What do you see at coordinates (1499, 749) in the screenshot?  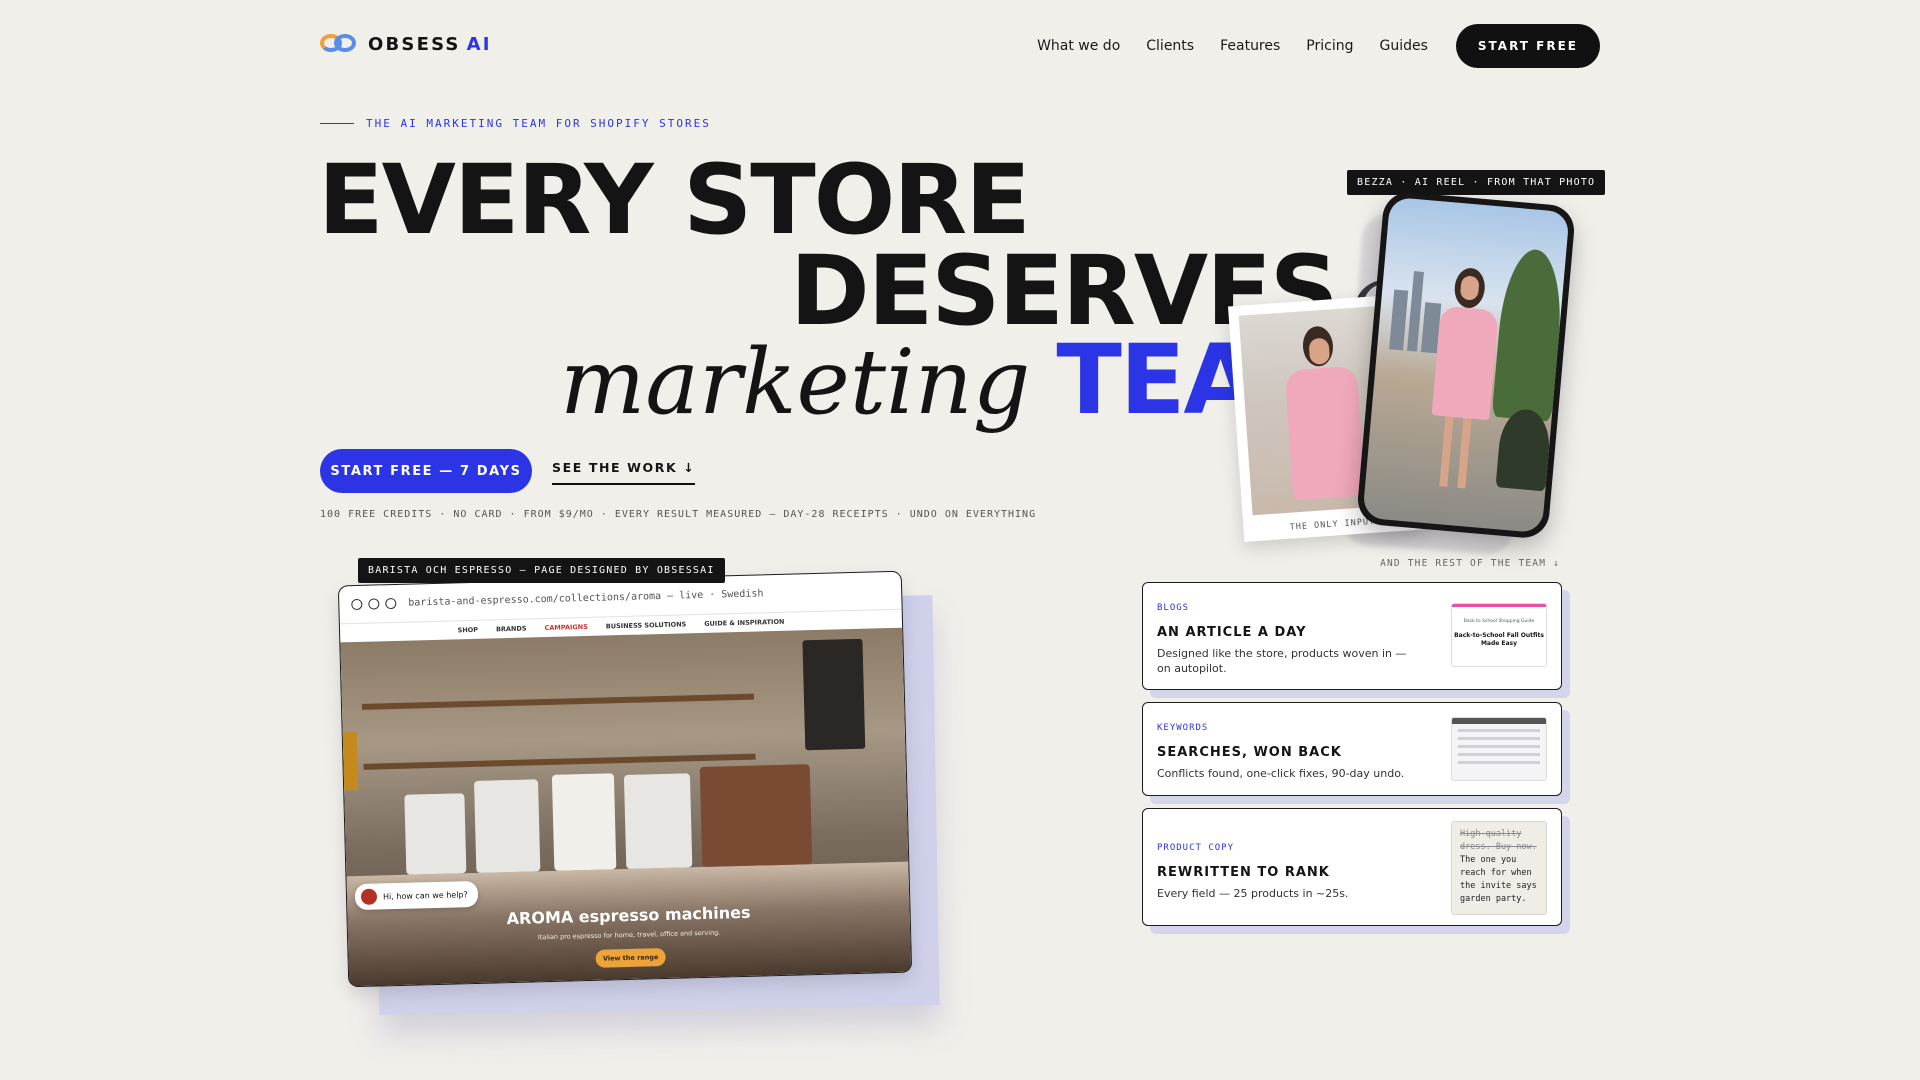 I see `keywords-thumbnail` at bounding box center [1499, 749].